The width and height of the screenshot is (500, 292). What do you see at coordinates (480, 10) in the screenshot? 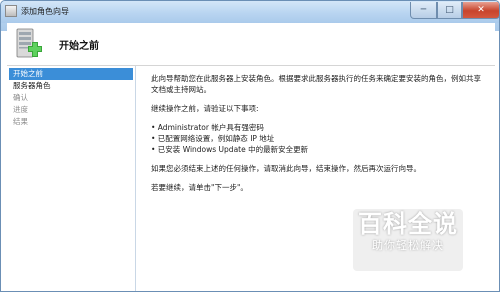
I see `close-button: ✕` at bounding box center [480, 10].